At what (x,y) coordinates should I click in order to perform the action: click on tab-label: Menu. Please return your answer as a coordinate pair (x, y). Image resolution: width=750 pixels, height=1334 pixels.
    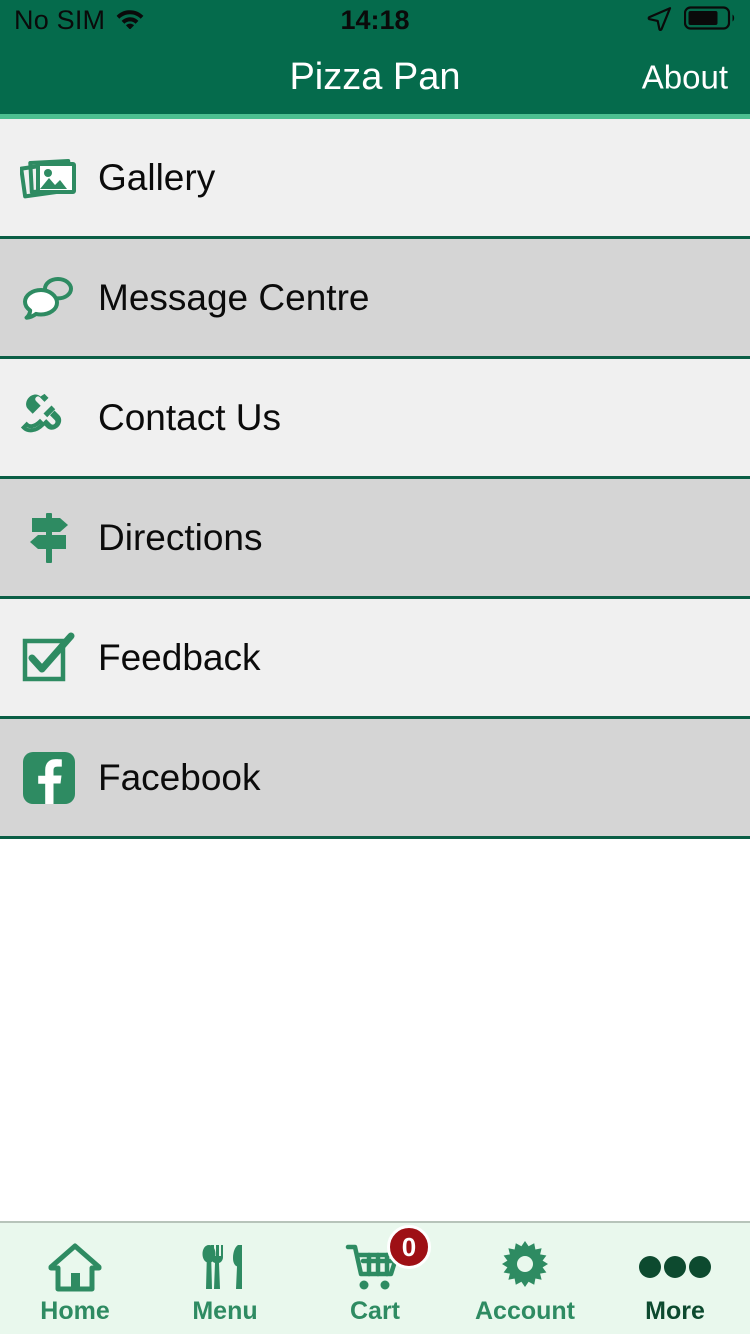
    Looking at the image, I should click on (225, 1311).